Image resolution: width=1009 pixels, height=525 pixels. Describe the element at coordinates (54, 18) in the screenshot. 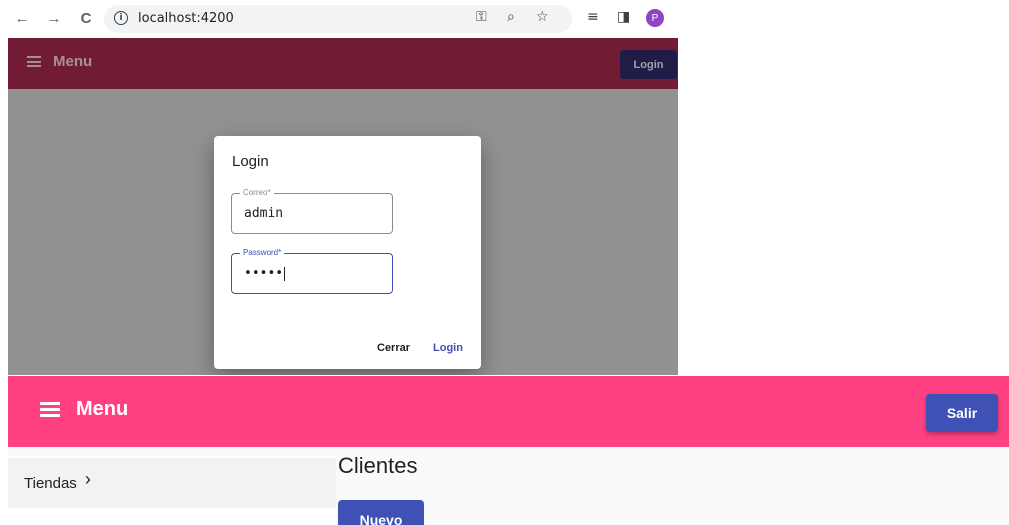

I see `forward-icon: →` at that location.